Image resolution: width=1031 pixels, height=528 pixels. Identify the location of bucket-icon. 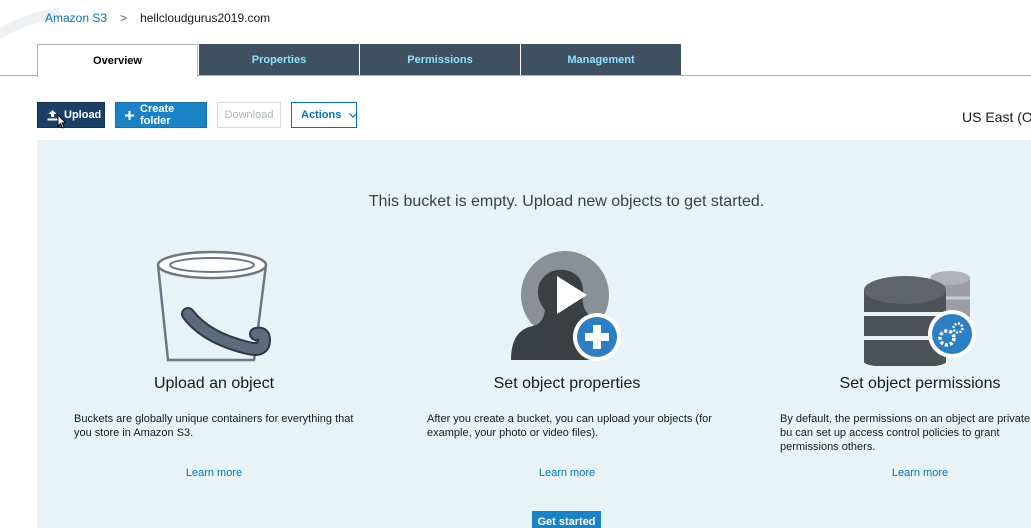
(214, 306).